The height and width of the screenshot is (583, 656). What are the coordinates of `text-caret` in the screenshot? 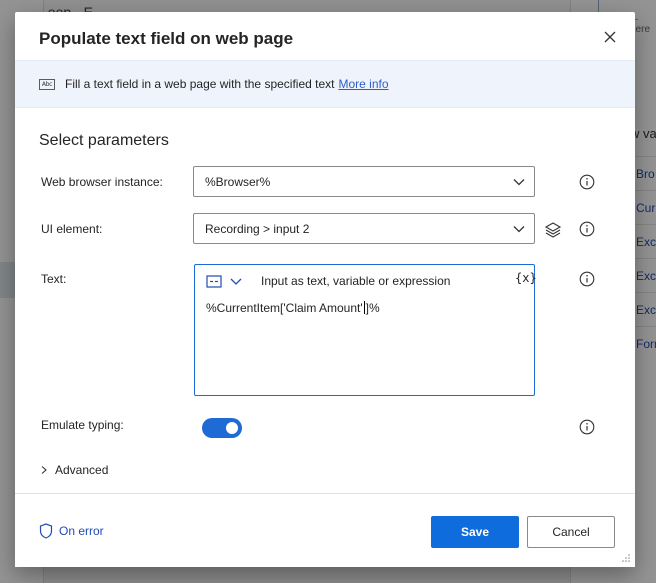 It's located at (364, 307).